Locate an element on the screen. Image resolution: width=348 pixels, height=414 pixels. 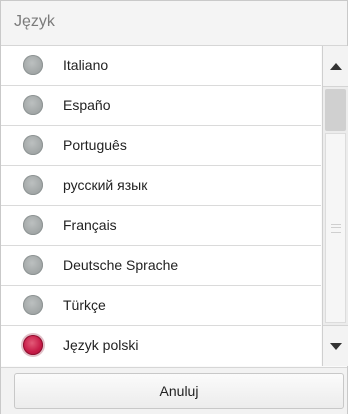
language-option: Deutsche Sprache is located at coordinates (161, 266).